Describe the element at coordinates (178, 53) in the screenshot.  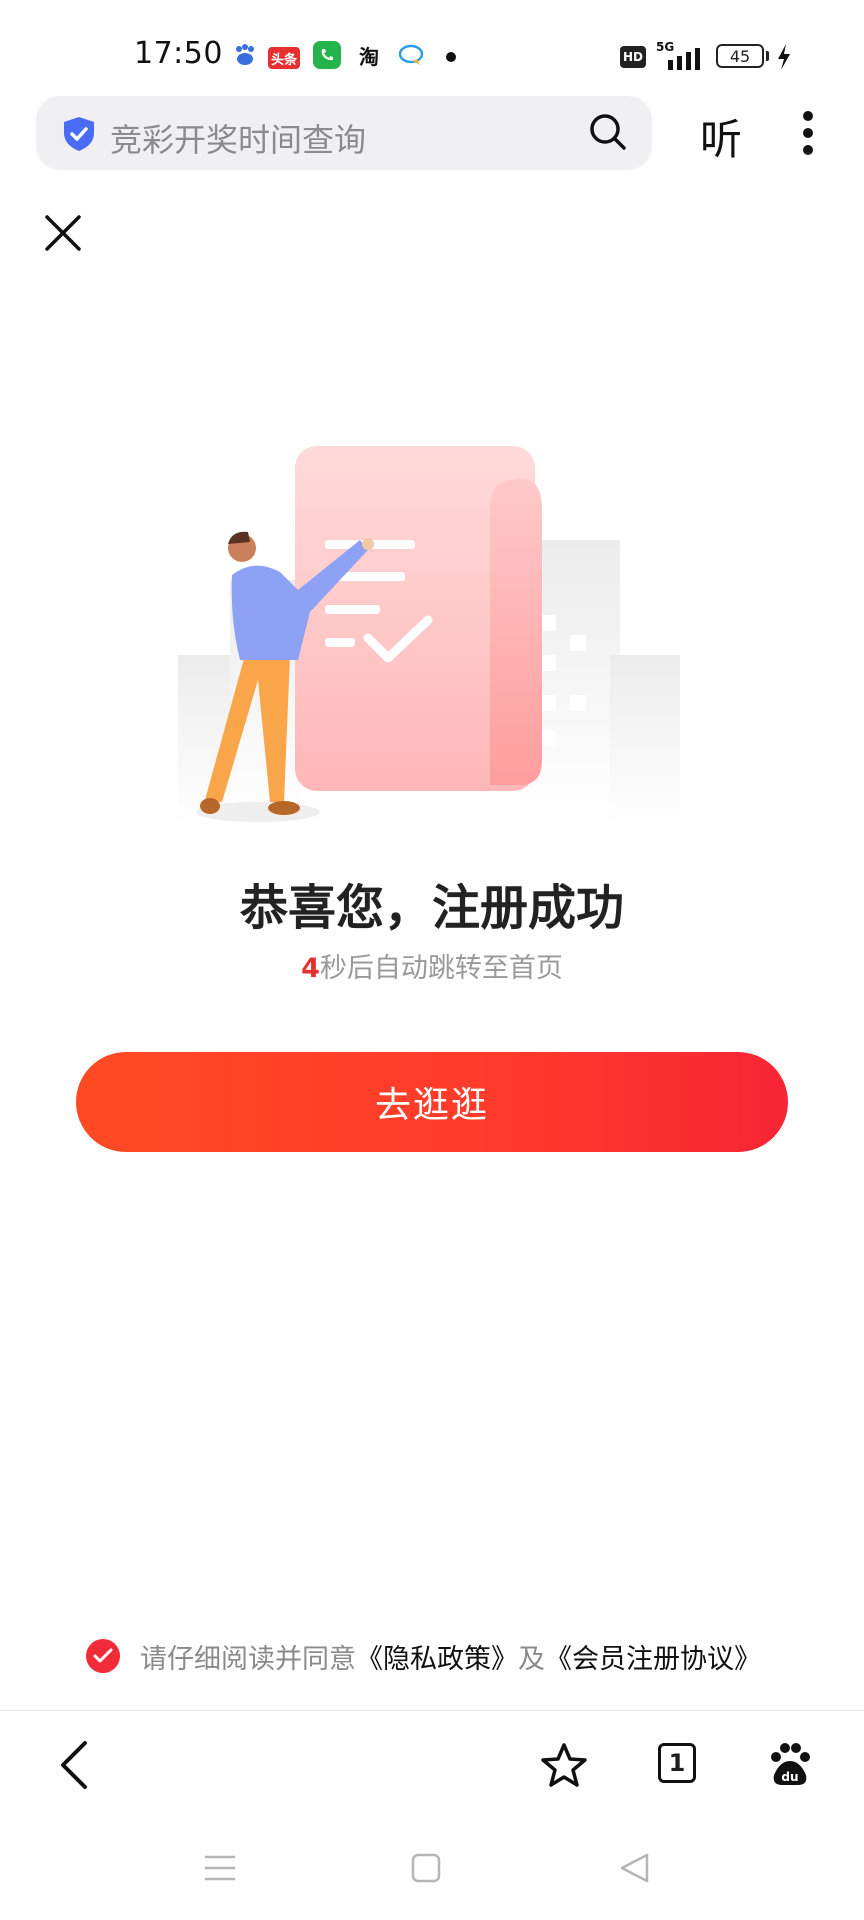
I see `status-time: 17:50` at that location.